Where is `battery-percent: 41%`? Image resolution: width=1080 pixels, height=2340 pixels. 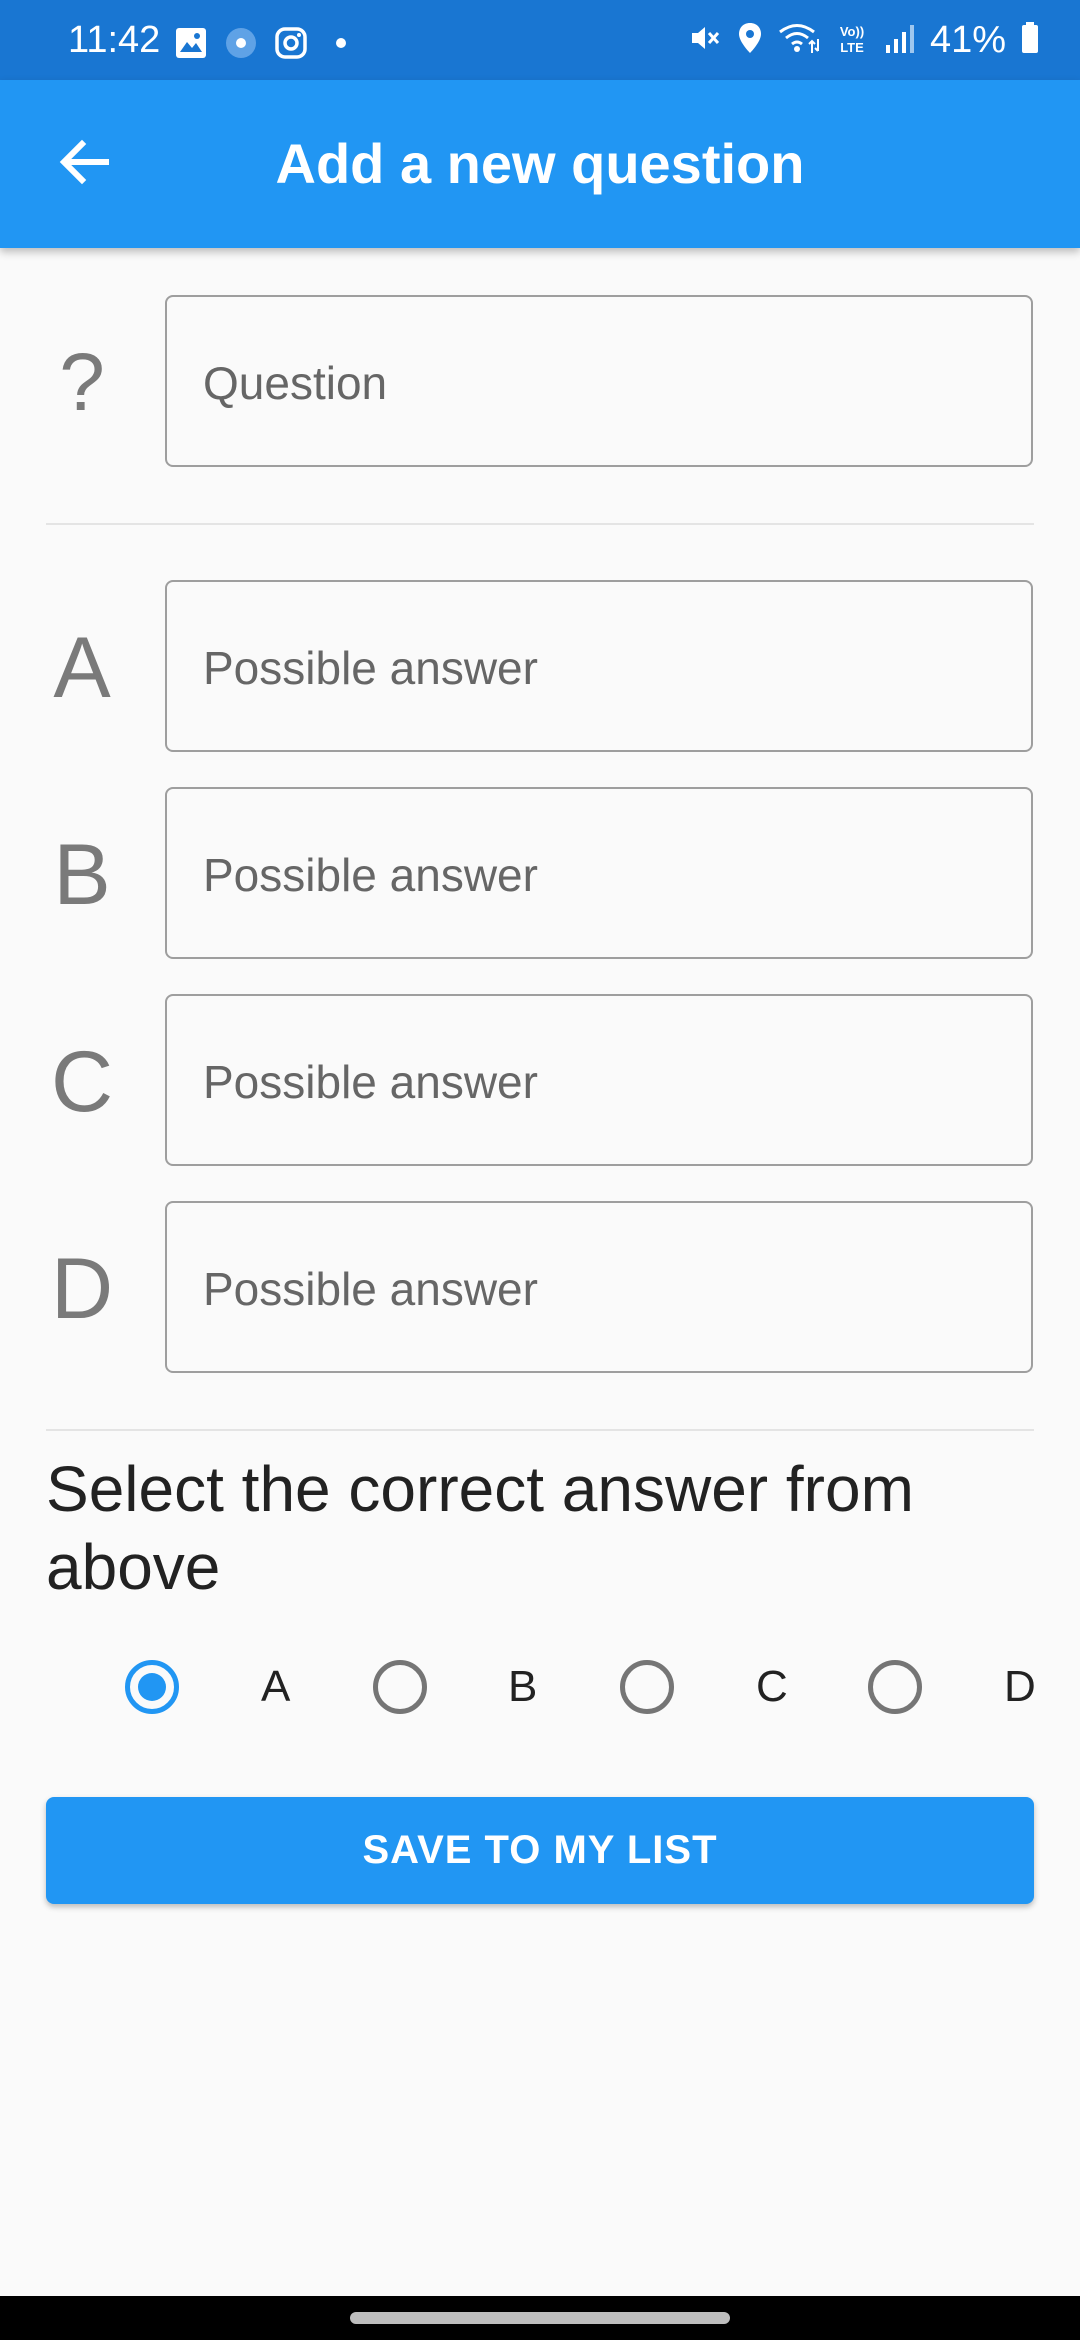
battery-percent: 41% is located at coordinates (967, 40).